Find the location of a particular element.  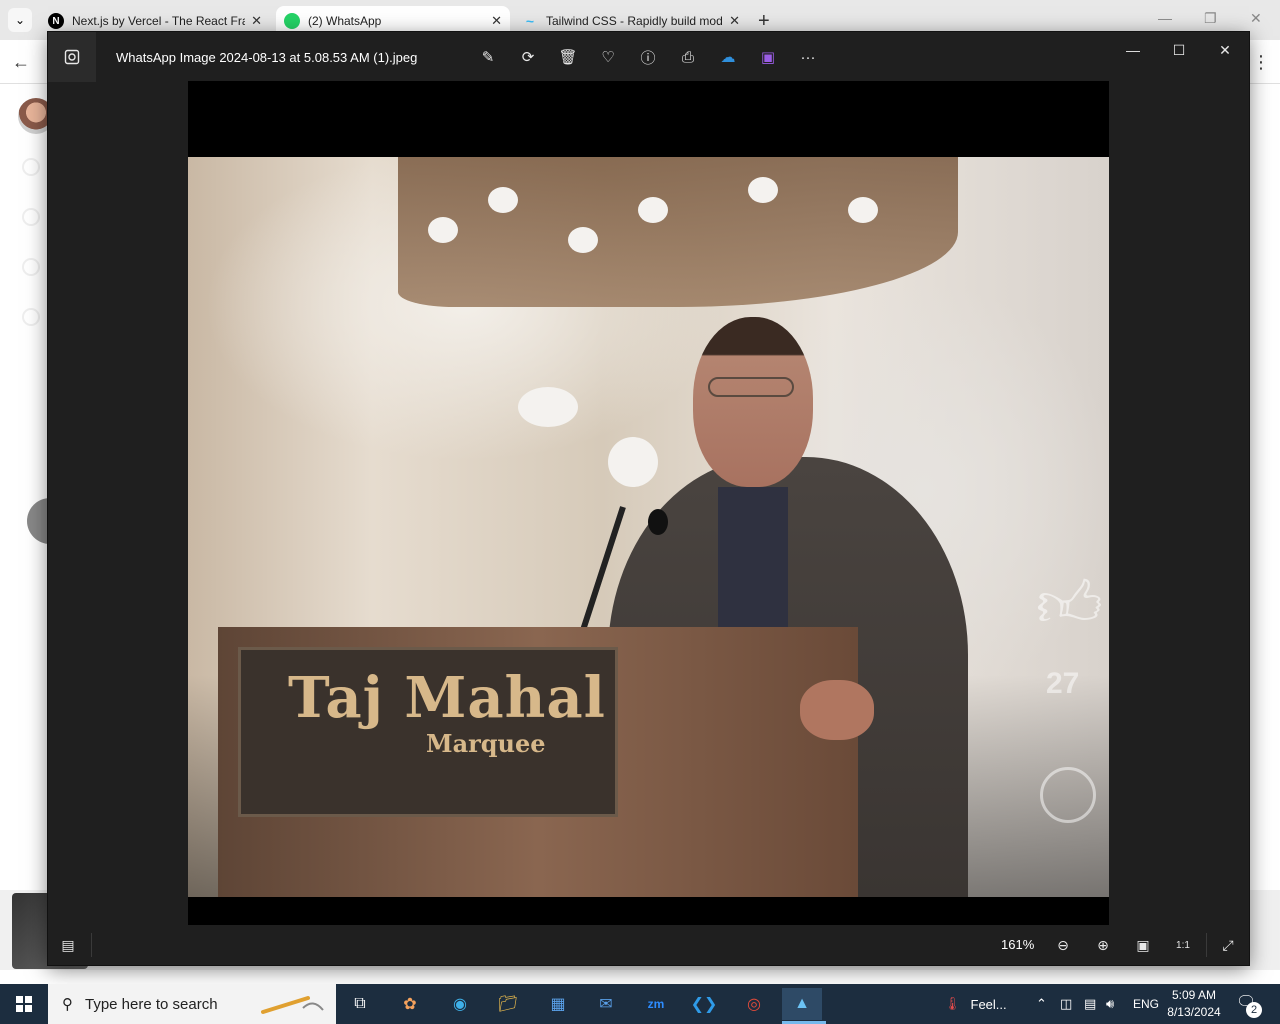

overlay-like-count: 27 is located at coordinates (1063, 683).